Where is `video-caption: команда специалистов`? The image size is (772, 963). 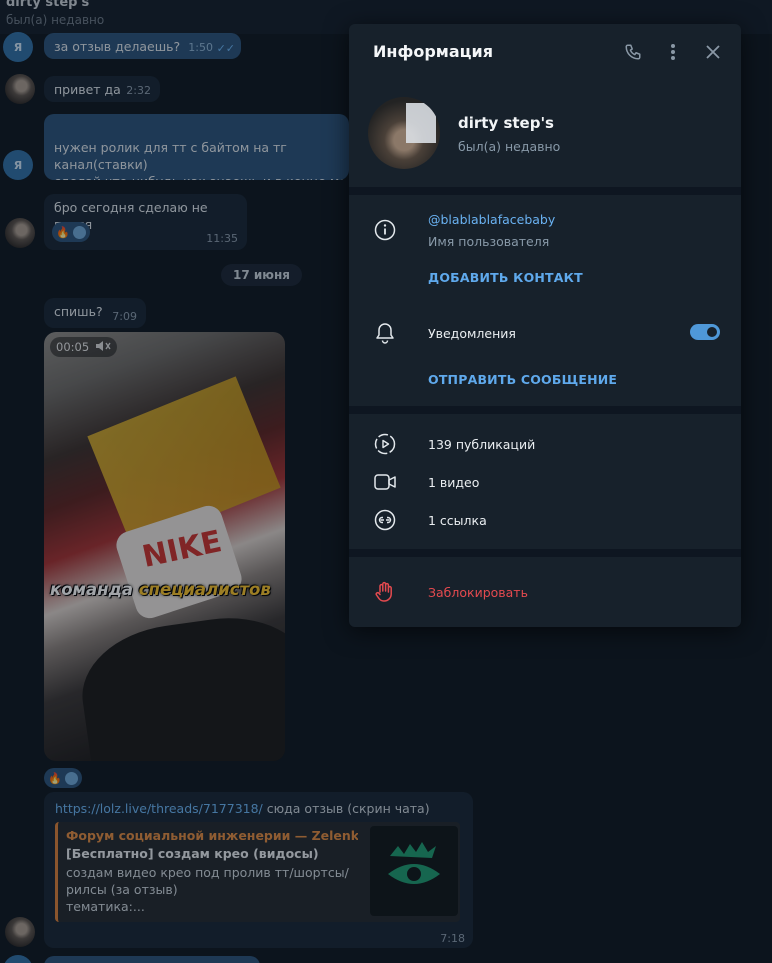 video-caption: команда специалистов is located at coordinates (160, 589).